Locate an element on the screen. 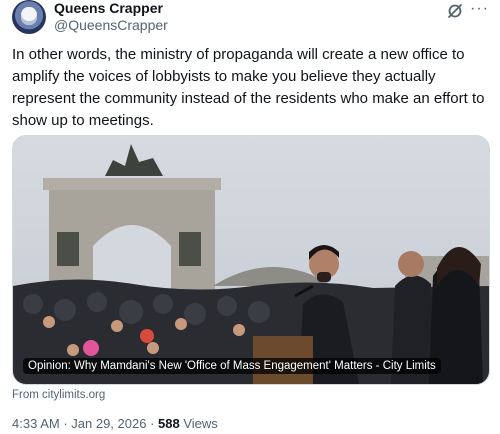 The width and height of the screenshot is (500, 434). views-label: Views is located at coordinates (198, 423).